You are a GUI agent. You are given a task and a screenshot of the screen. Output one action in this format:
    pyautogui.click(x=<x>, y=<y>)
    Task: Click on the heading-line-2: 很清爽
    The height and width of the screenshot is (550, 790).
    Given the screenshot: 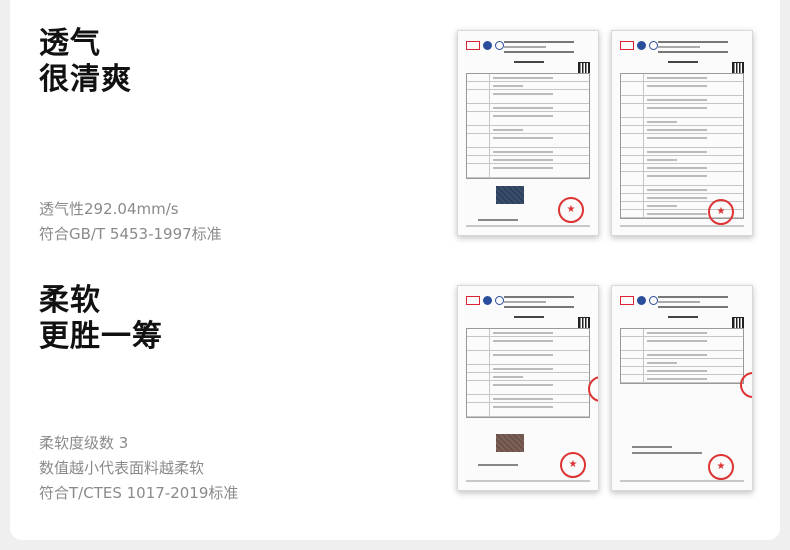 What is the action you would take?
    pyautogui.click(x=85, y=79)
    